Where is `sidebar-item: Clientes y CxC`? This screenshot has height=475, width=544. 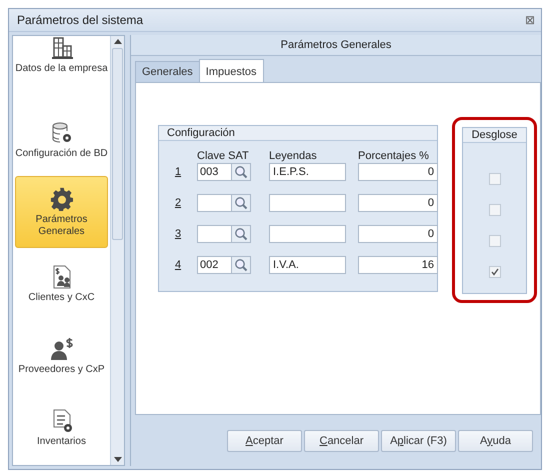 sidebar-item: Clientes y CxC is located at coordinates (61, 284).